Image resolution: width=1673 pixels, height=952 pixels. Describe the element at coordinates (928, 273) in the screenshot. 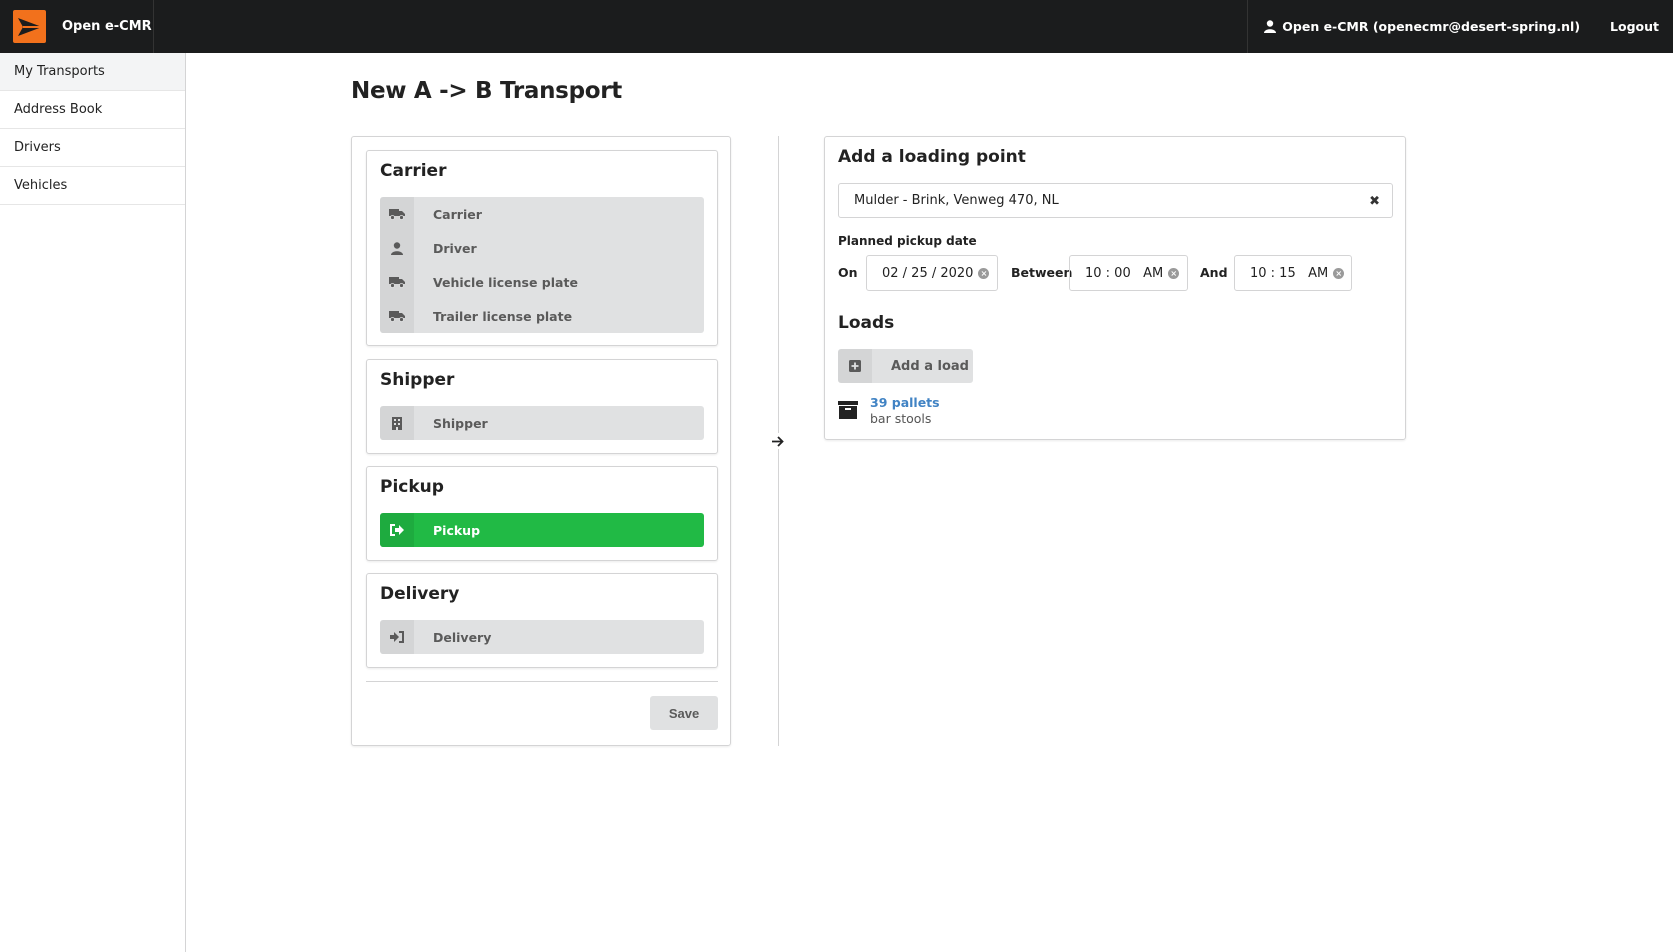

I see `pickup-date-value: 02 / 25 / 2020` at that location.